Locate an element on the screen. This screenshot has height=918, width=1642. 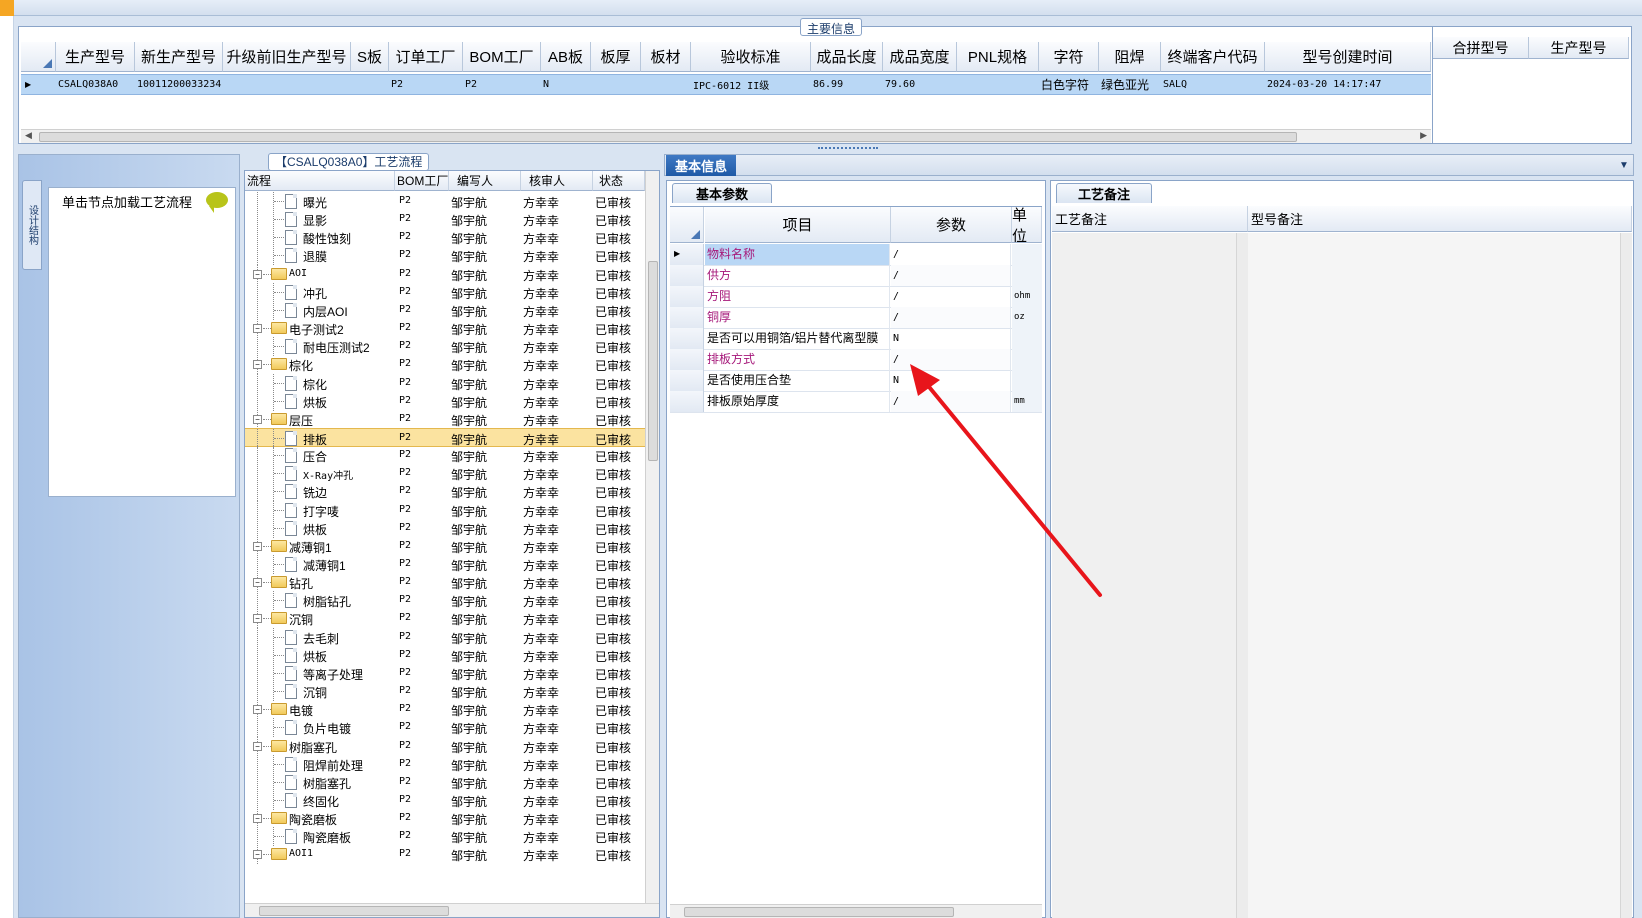
merge-col-header: 生产型号 is located at coordinates (1579, 48).